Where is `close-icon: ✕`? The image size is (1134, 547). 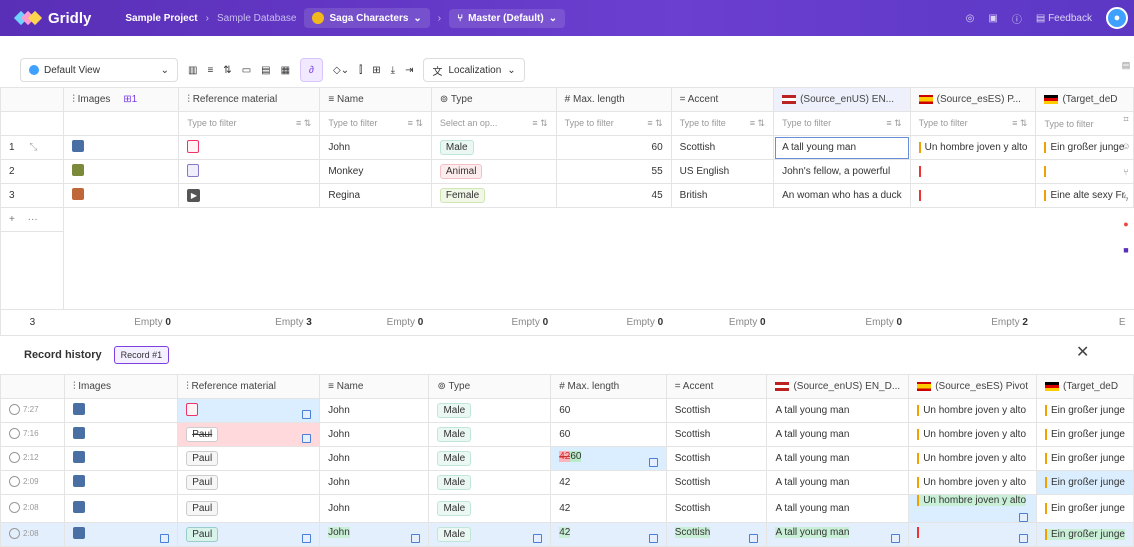
close-icon: ✕ is located at coordinates (1082, 352).